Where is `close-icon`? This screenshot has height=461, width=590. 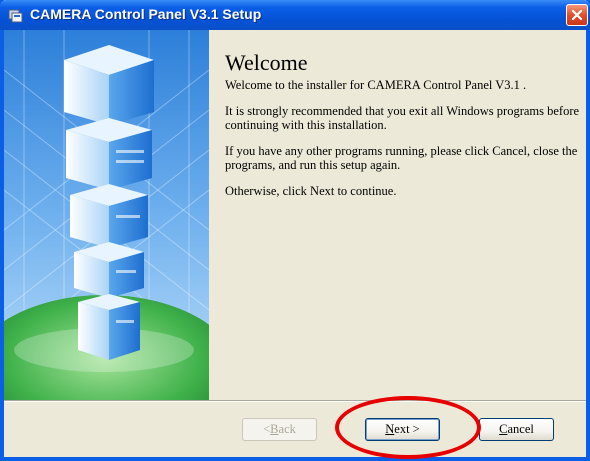 close-icon is located at coordinates (577, 15).